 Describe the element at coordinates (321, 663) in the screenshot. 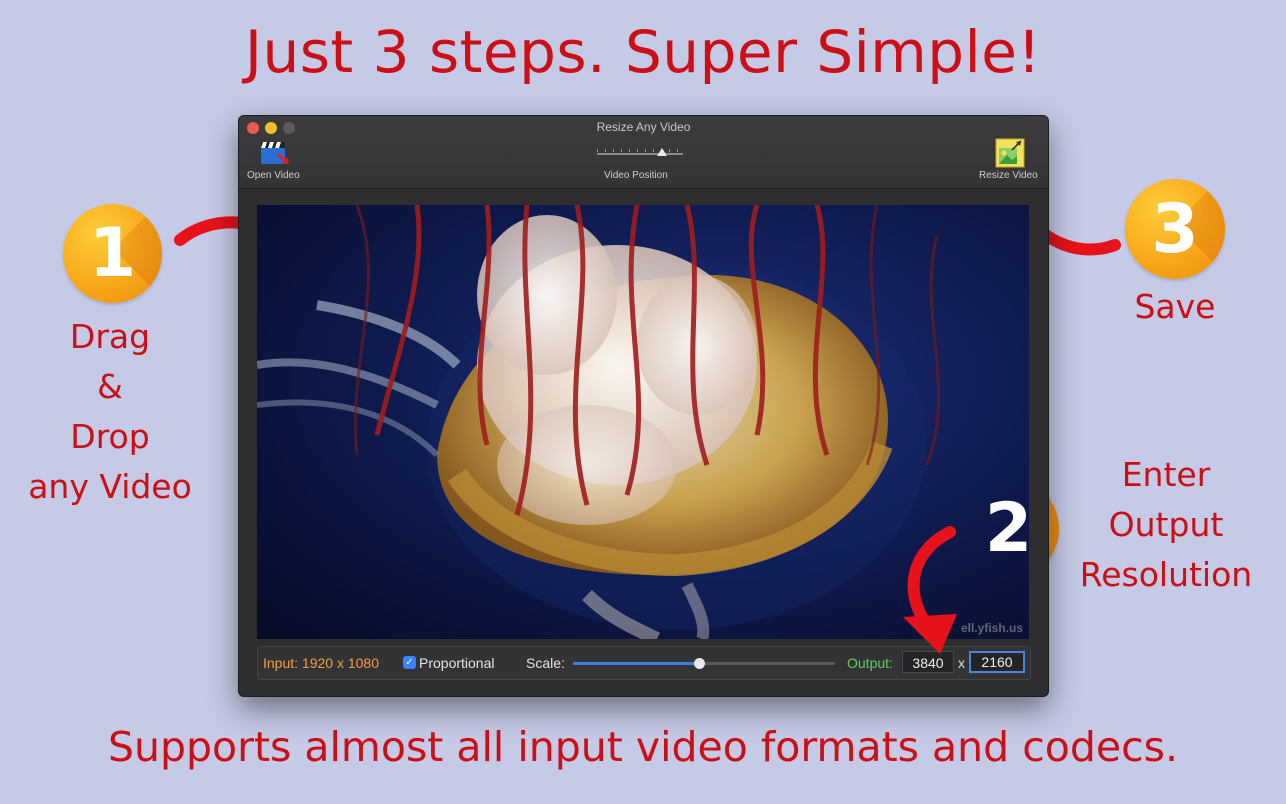

I see `input-resolution-text: Input: 1920 x 1080` at that location.